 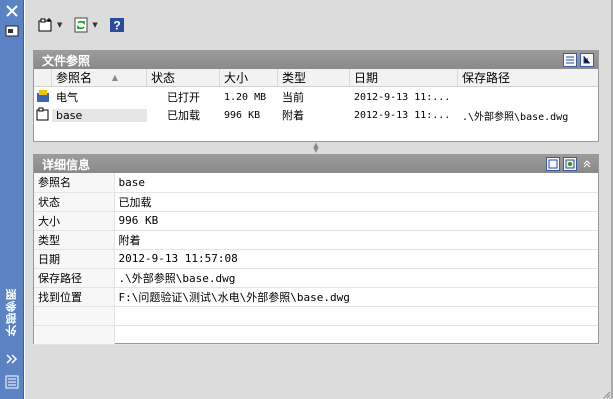 I want to click on detail-value: 996 KB, so click(x=356, y=221).